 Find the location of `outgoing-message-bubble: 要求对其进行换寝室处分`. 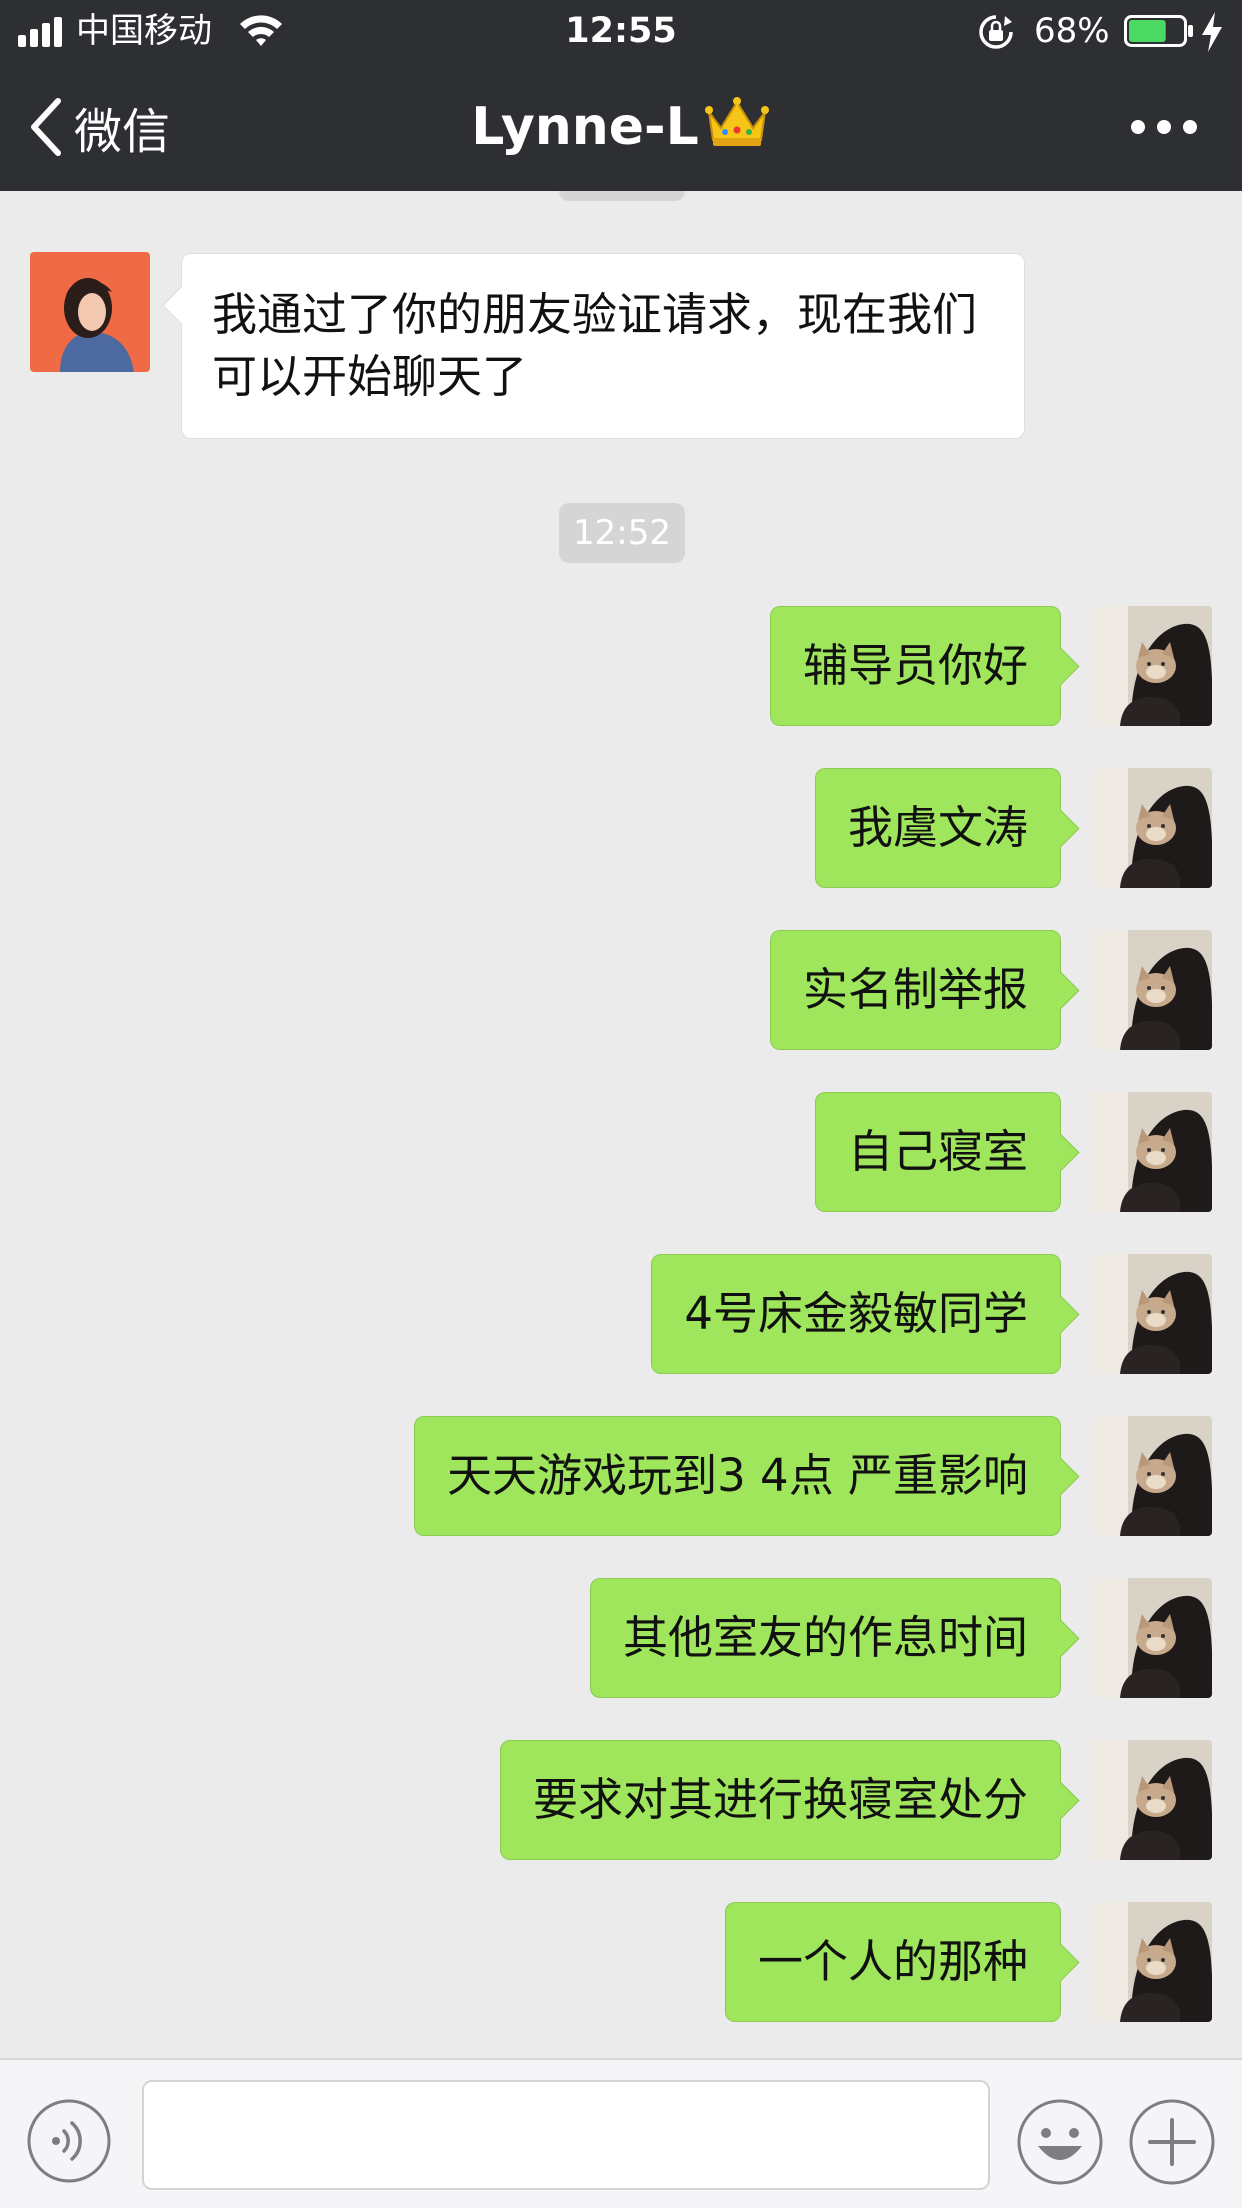

outgoing-message-bubble: 要求对其进行换寝室处分 is located at coordinates (780, 1800).